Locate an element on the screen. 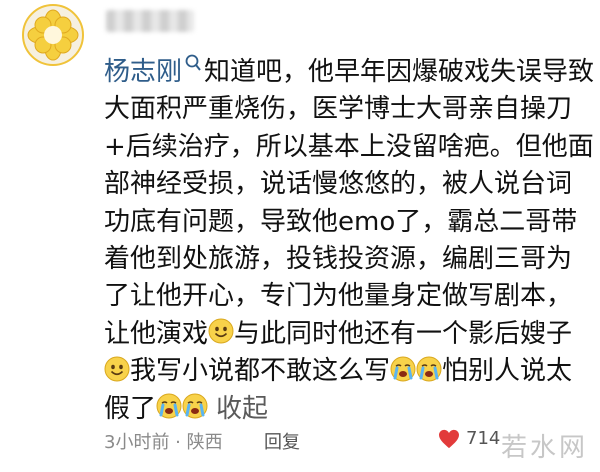 The image size is (600, 472). reply-button: 回复 is located at coordinates (282, 441).